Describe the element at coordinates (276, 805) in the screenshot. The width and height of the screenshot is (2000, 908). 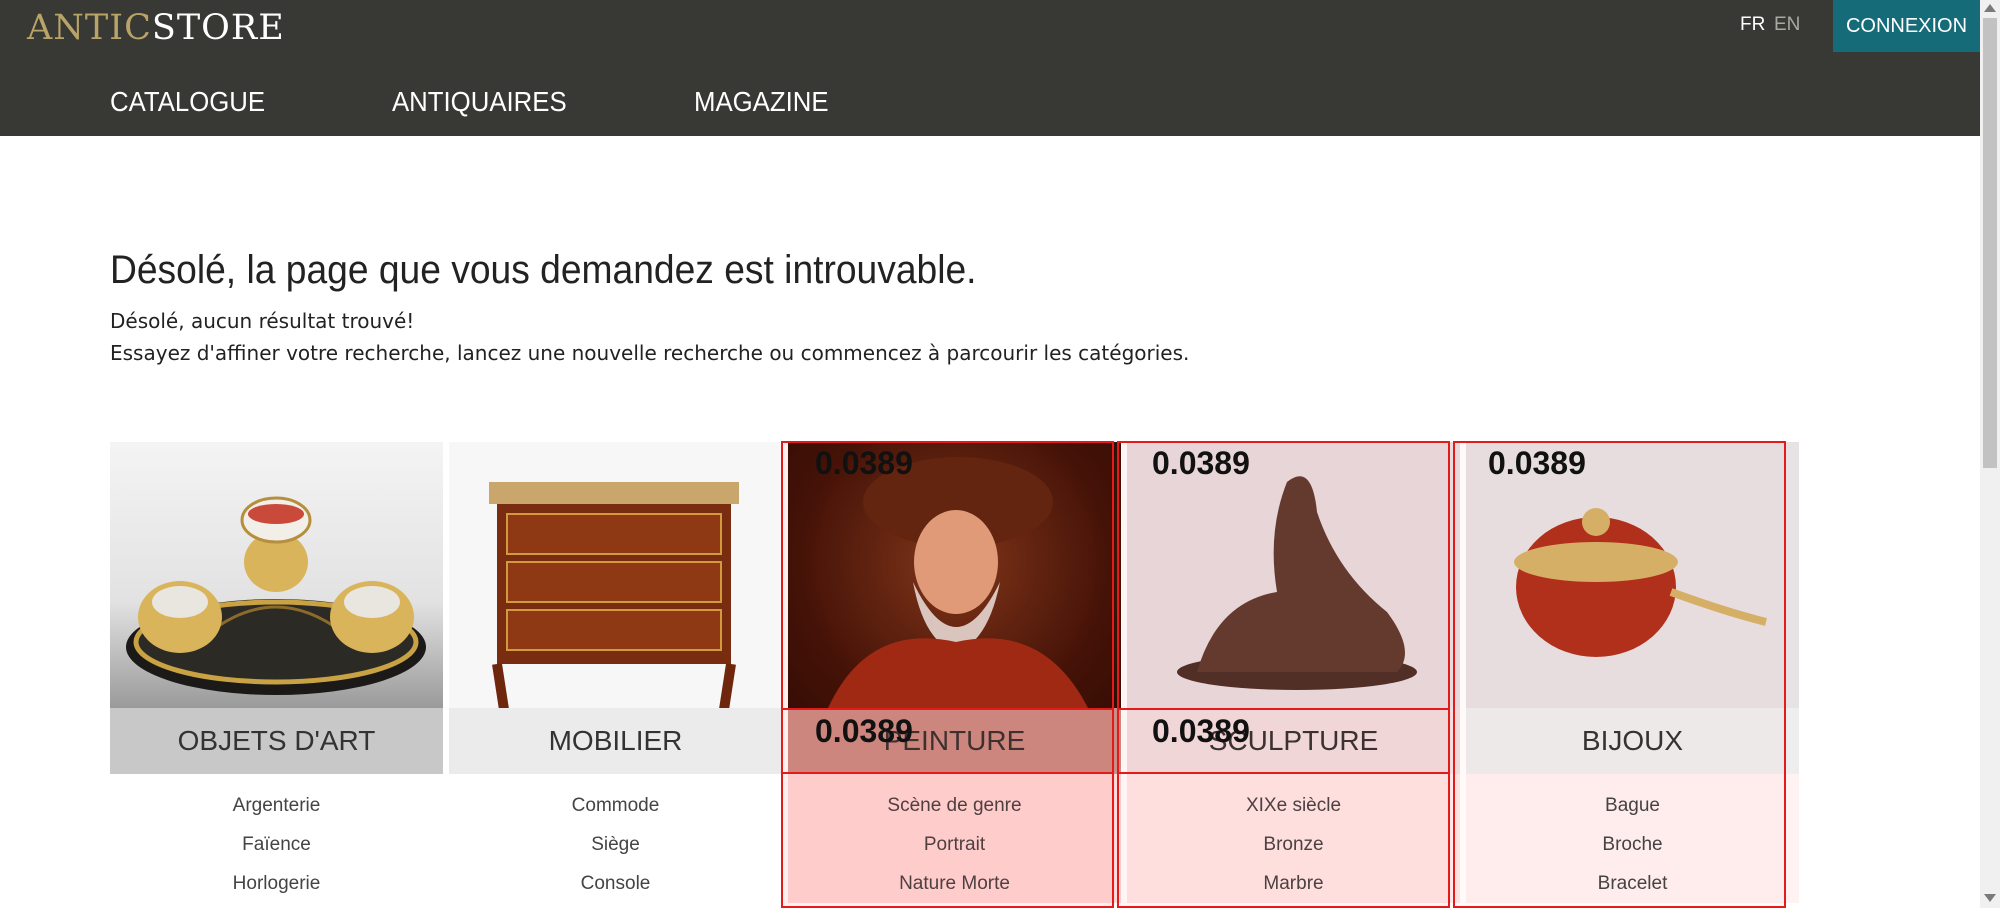
I see `subcategory-link: Argenterie` at that location.